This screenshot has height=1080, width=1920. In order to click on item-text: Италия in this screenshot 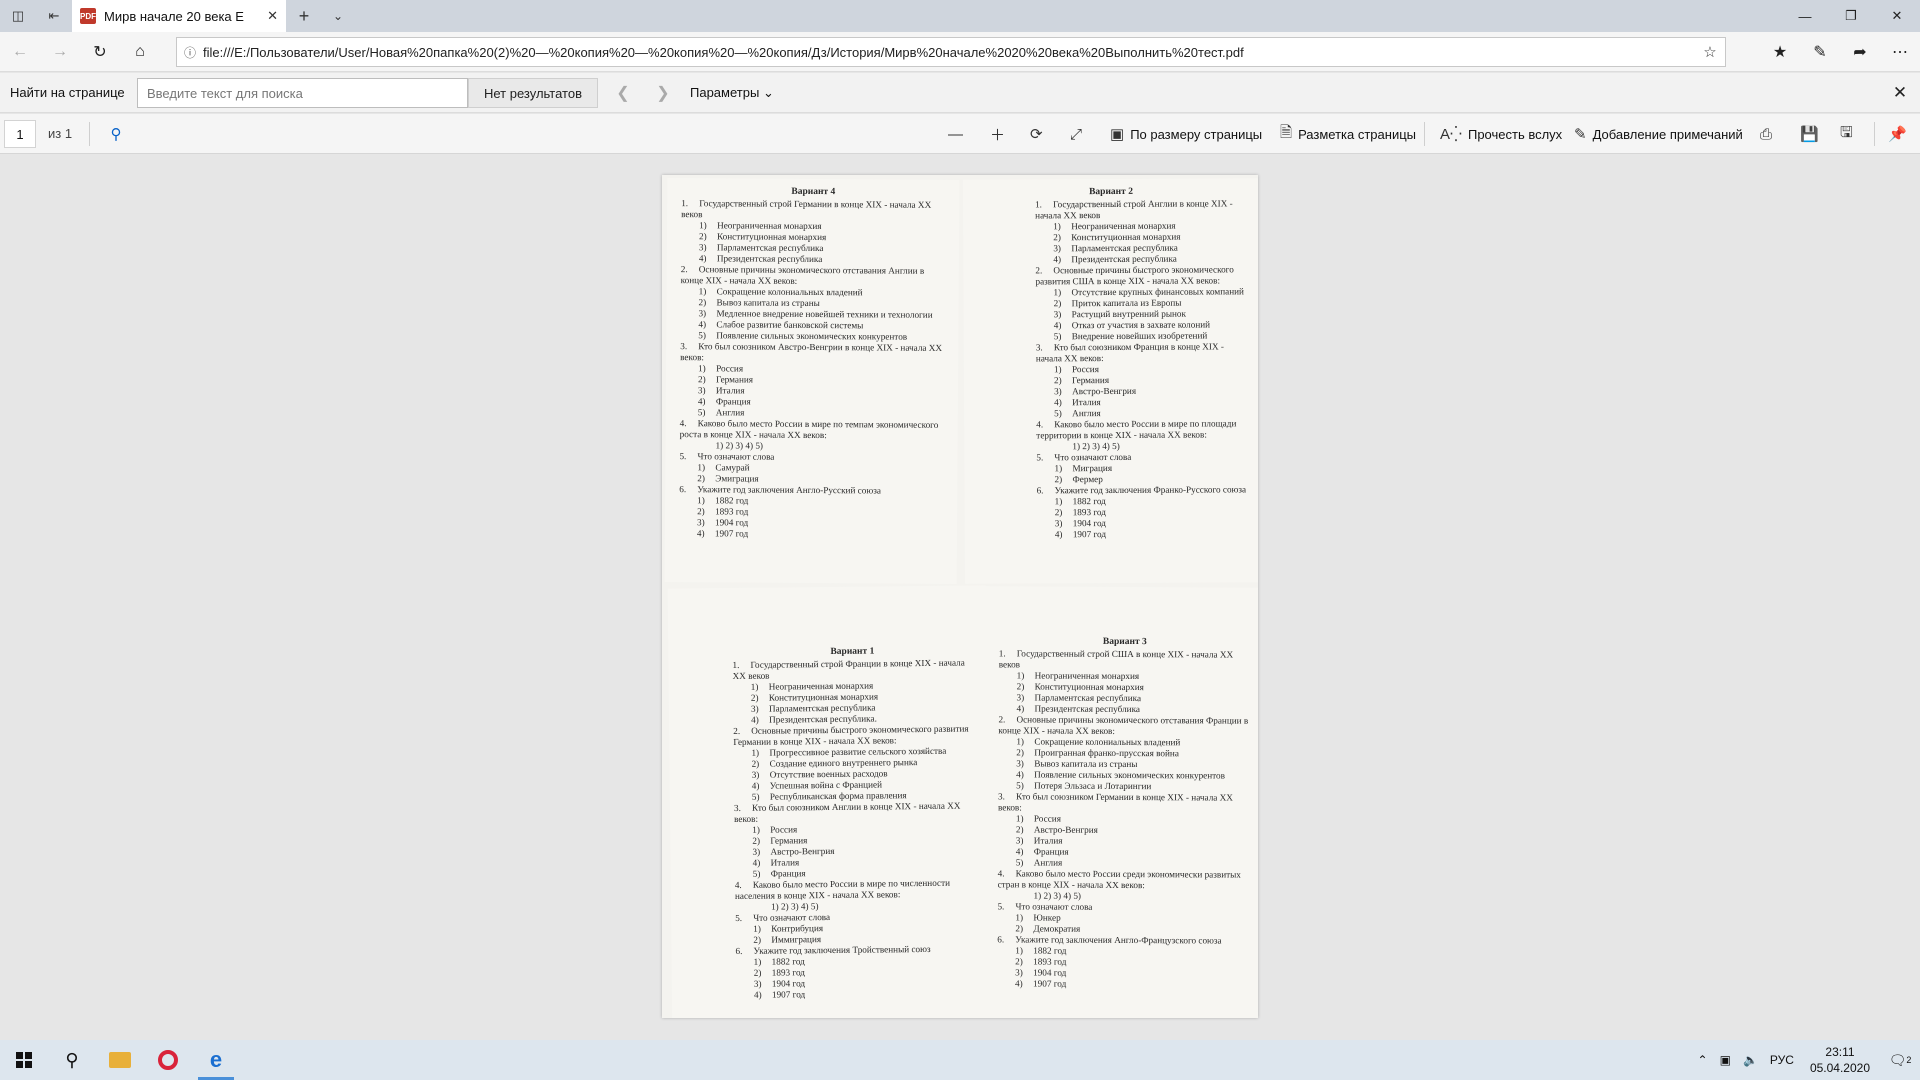, I will do `click(1086, 402)`.